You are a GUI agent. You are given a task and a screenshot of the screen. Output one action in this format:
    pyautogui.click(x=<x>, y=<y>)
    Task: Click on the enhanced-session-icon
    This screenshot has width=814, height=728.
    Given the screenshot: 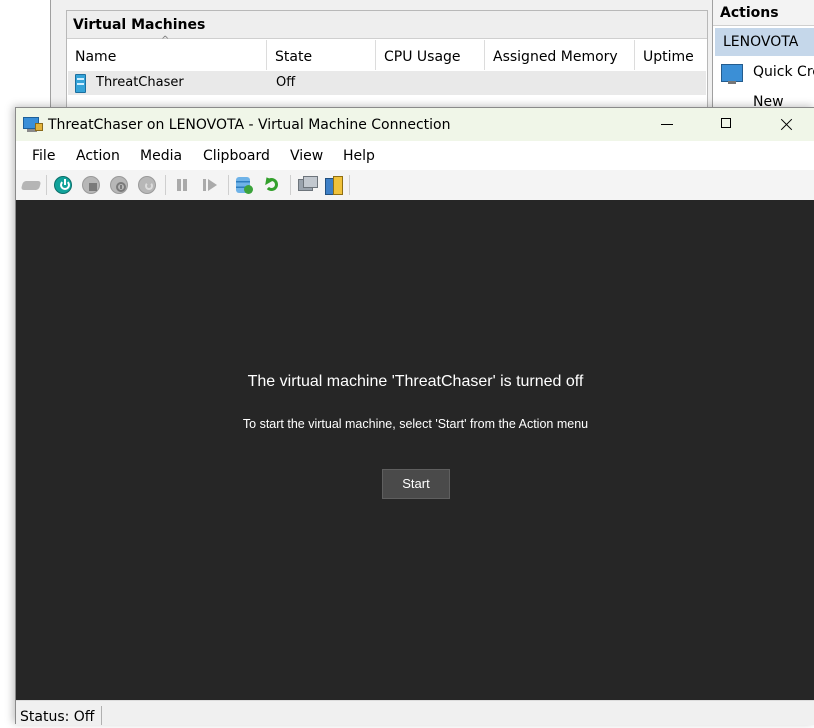 What is the action you would take?
    pyautogui.click(x=307, y=185)
    